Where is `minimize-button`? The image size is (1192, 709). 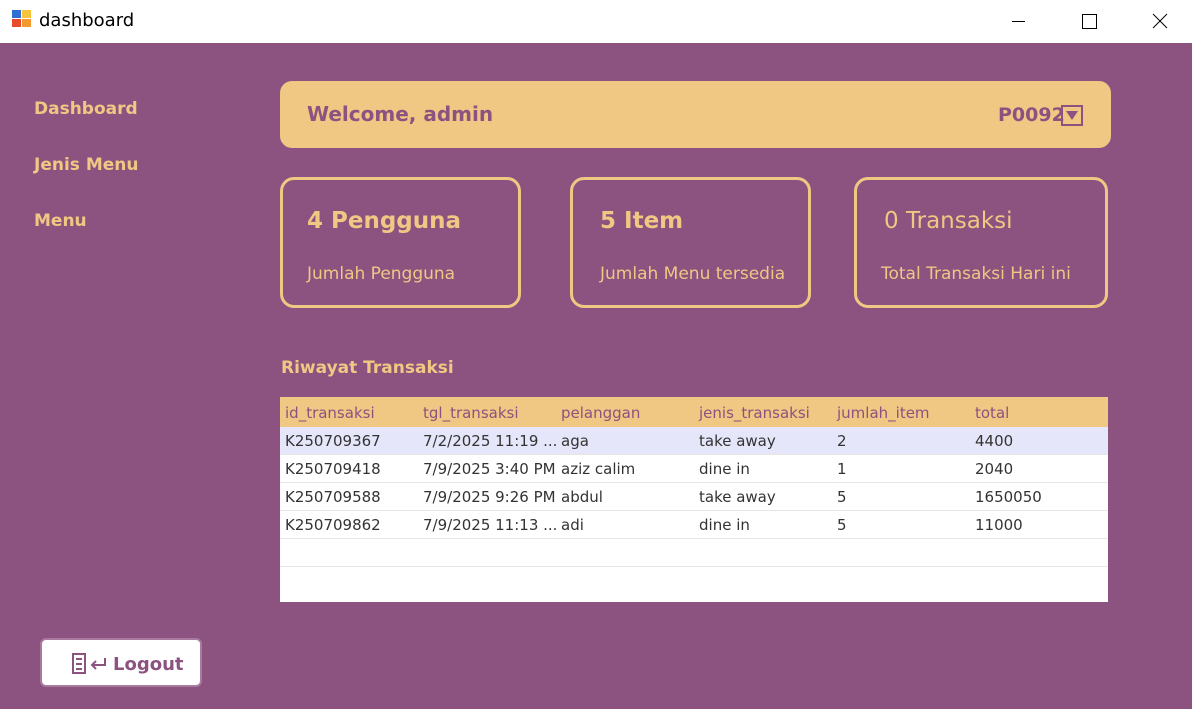
minimize-button is located at coordinates (1018, 21).